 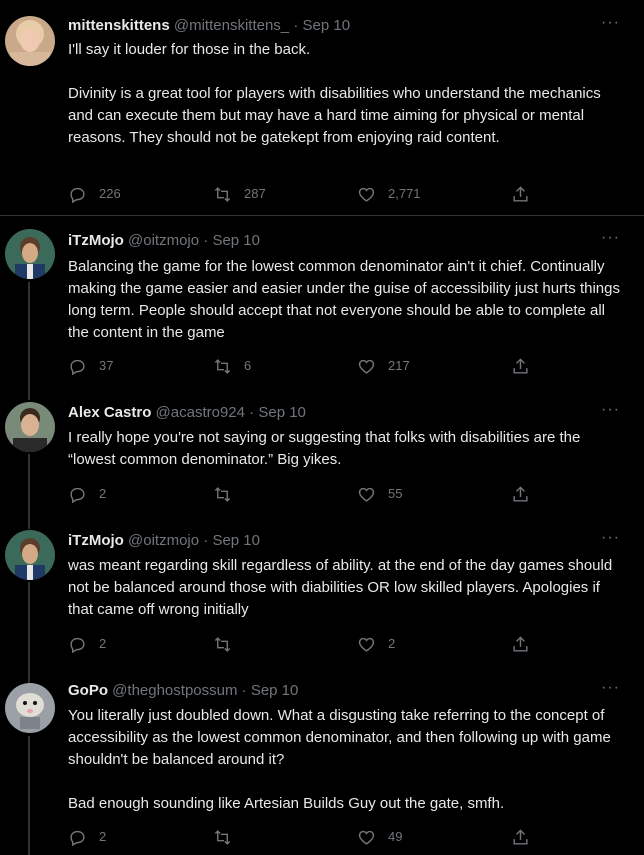 What do you see at coordinates (383, 366) in the screenshot?
I see `like-button: 217` at bounding box center [383, 366].